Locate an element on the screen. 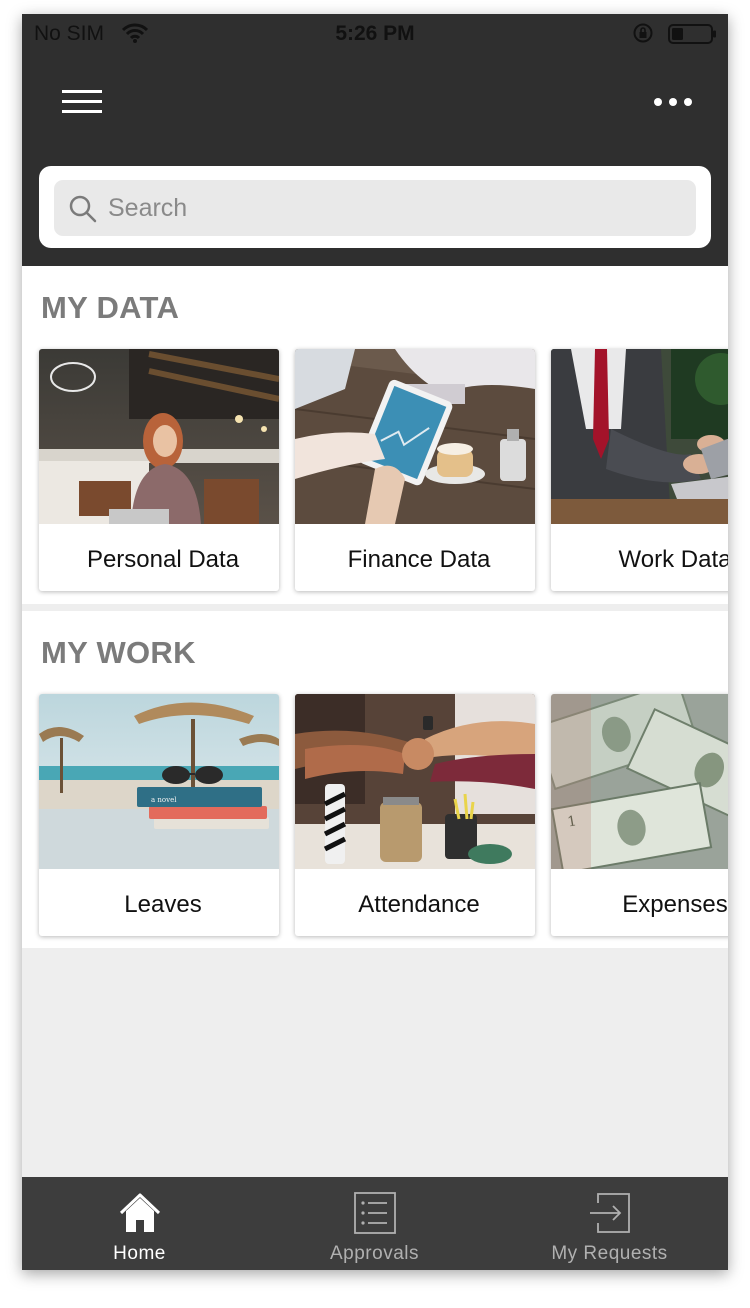 This screenshot has height=1308, width=750. more-options-button is located at coordinates (673, 102).